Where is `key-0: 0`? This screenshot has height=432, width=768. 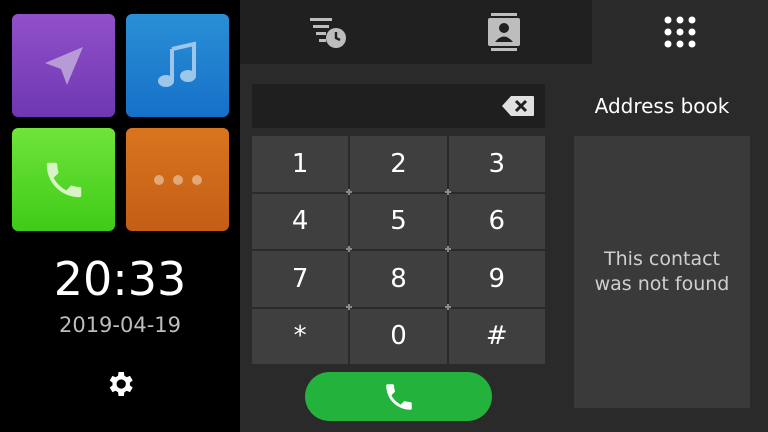 key-0: 0 is located at coordinates (398, 336).